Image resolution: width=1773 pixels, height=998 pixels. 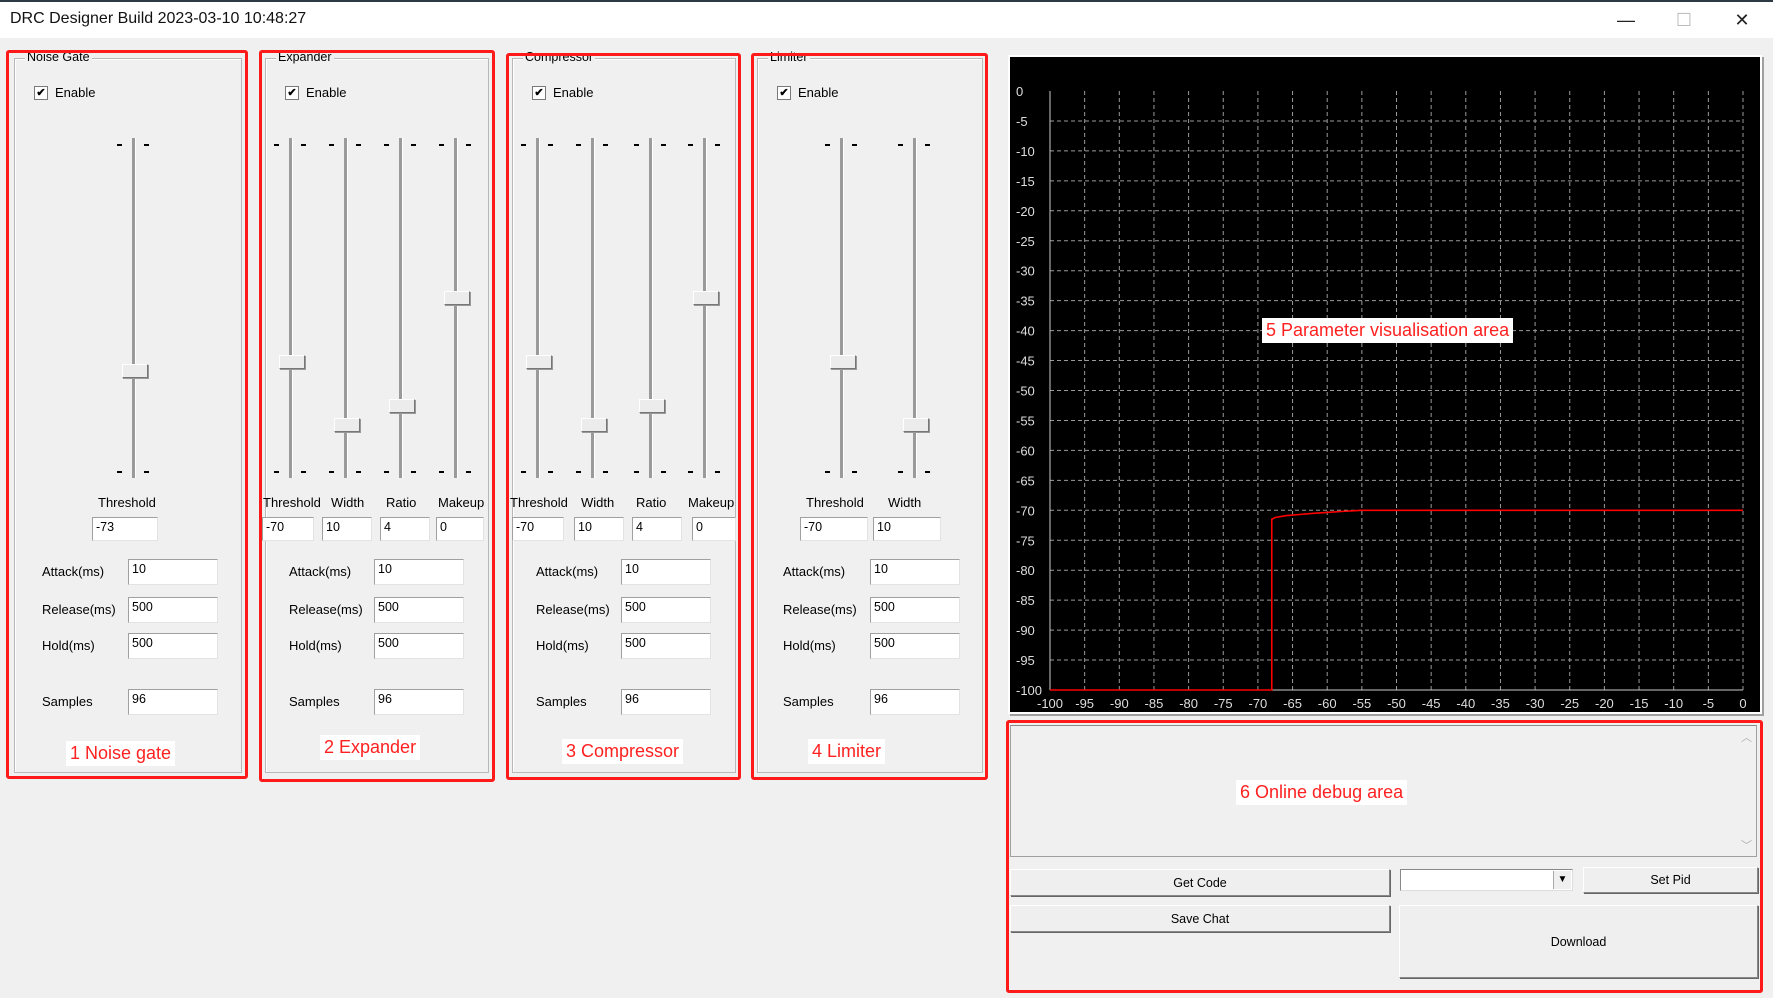 I want to click on slider-limiter-threshold, so click(x=841, y=313).